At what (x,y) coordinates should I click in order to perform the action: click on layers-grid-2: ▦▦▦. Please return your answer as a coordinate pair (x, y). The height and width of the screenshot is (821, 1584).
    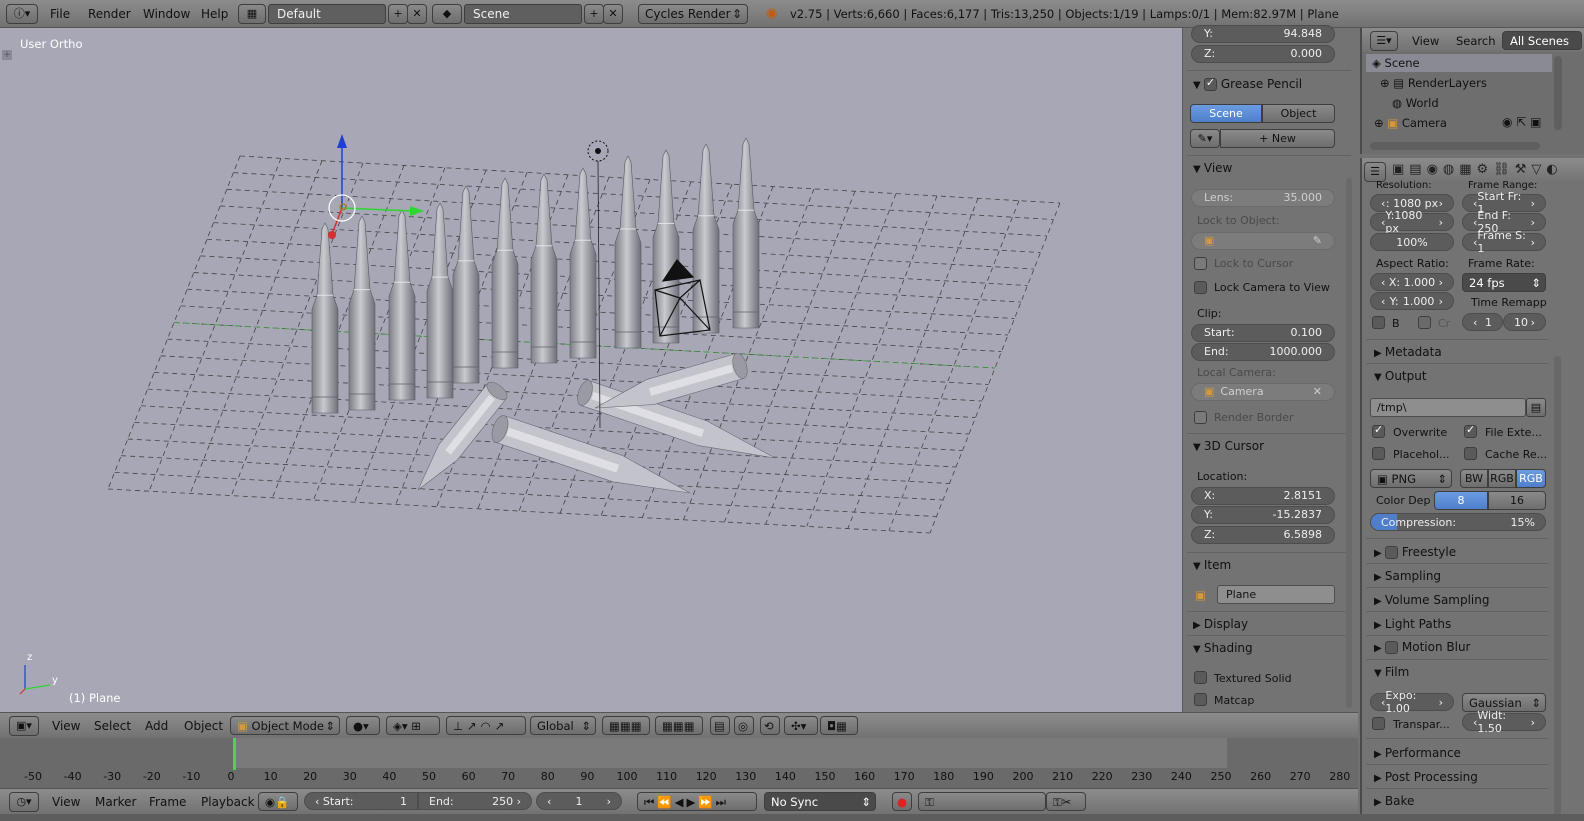
    Looking at the image, I should click on (679, 725).